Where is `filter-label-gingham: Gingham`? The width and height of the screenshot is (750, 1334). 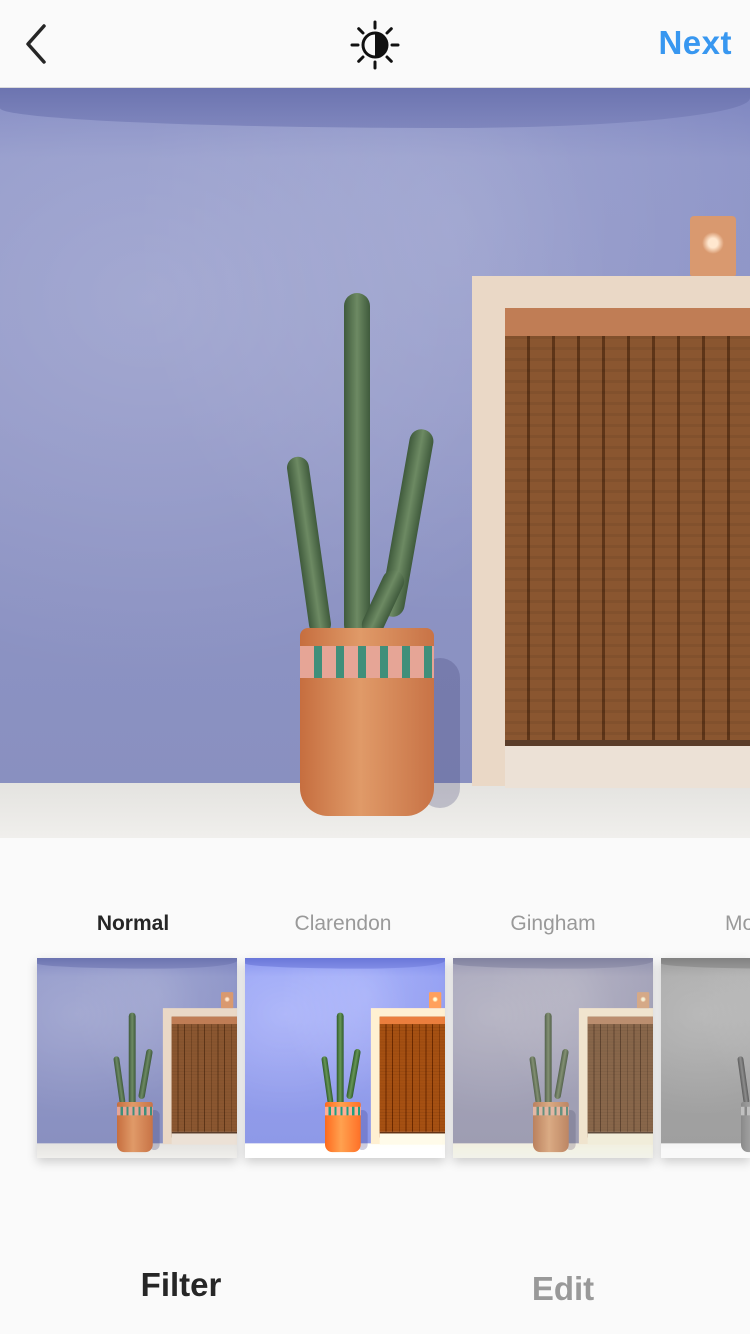 filter-label-gingham: Gingham is located at coordinates (553, 924).